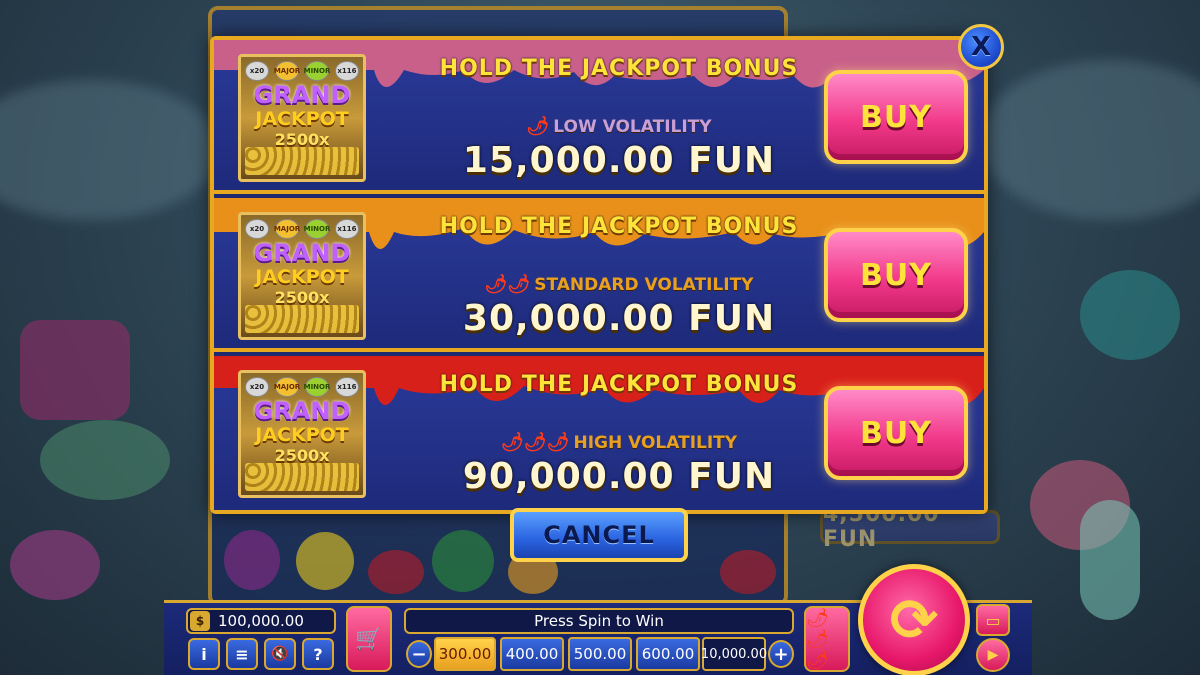 The width and height of the screenshot is (1200, 675). Describe the element at coordinates (619, 476) in the screenshot. I see `offer-price: 90,000.00 FUN` at that location.